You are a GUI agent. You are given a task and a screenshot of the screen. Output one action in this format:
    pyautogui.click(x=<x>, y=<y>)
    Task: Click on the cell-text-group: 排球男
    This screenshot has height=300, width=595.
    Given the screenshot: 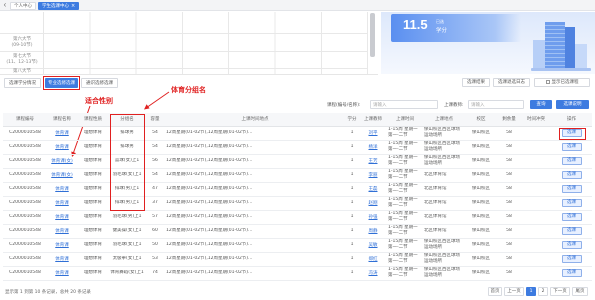 What is the action you would take?
    pyautogui.click(x=127, y=147)
    